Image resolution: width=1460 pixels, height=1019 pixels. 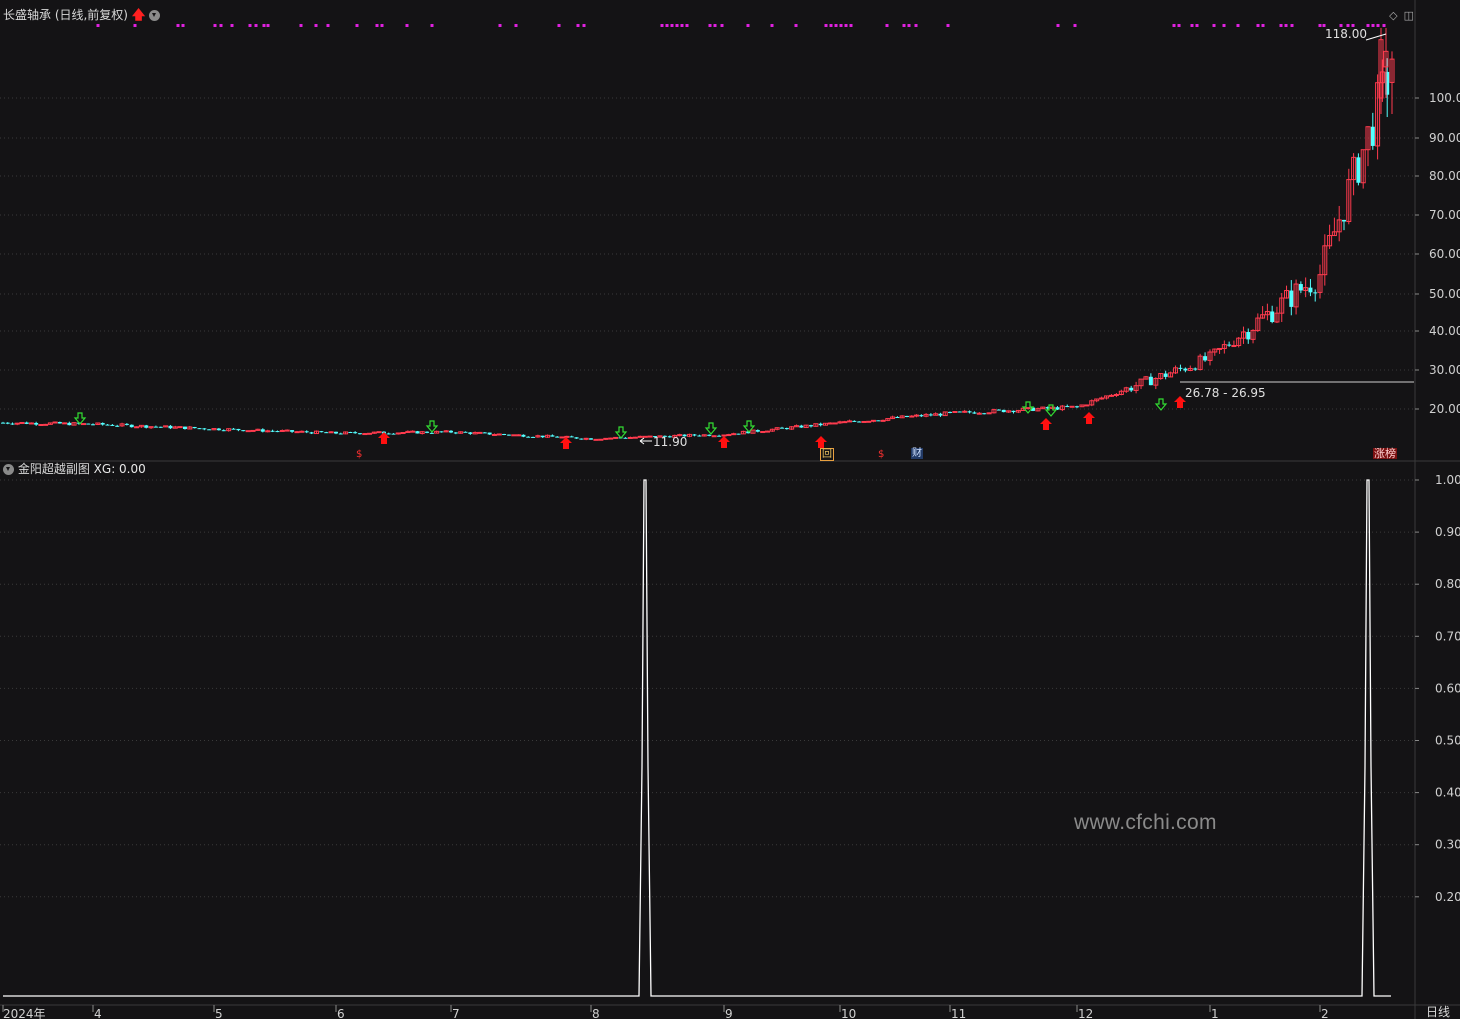 I want to click on x-axis-label: 11, so click(x=958, y=1013).